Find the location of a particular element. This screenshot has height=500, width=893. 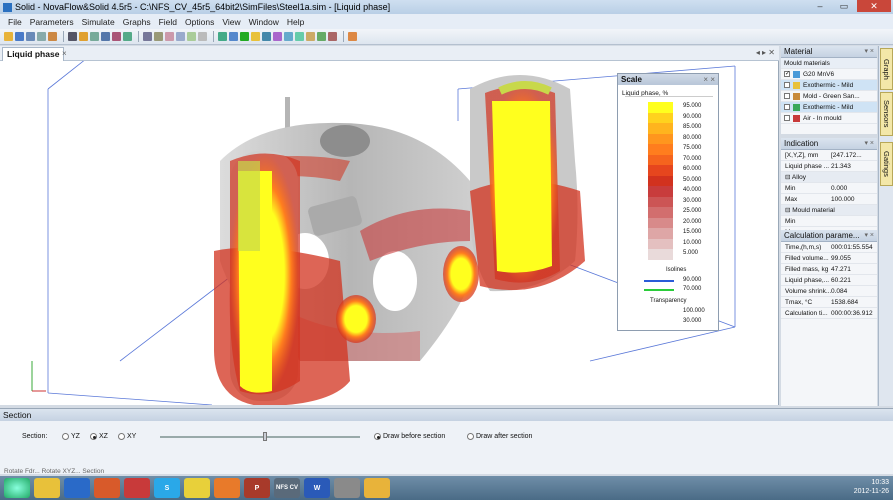

material-checkbox: ✓ is located at coordinates (787, 74).